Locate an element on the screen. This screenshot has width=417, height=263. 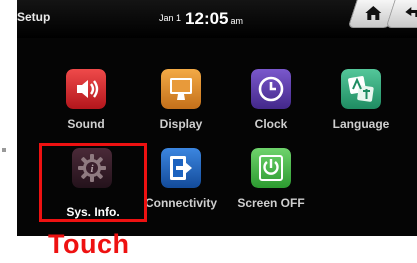
app-clock: Clock is located at coordinates (271, 104).